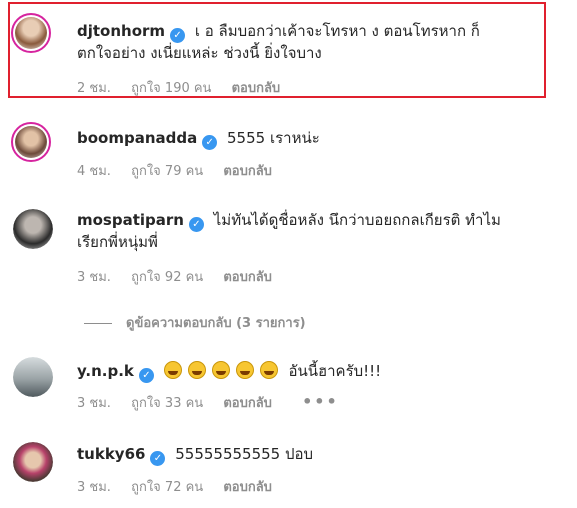 This screenshot has width=577, height=508. What do you see at coordinates (105, 371) in the screenshot?
I see `username: y.n.p.k` at bounding box center [105, 371].